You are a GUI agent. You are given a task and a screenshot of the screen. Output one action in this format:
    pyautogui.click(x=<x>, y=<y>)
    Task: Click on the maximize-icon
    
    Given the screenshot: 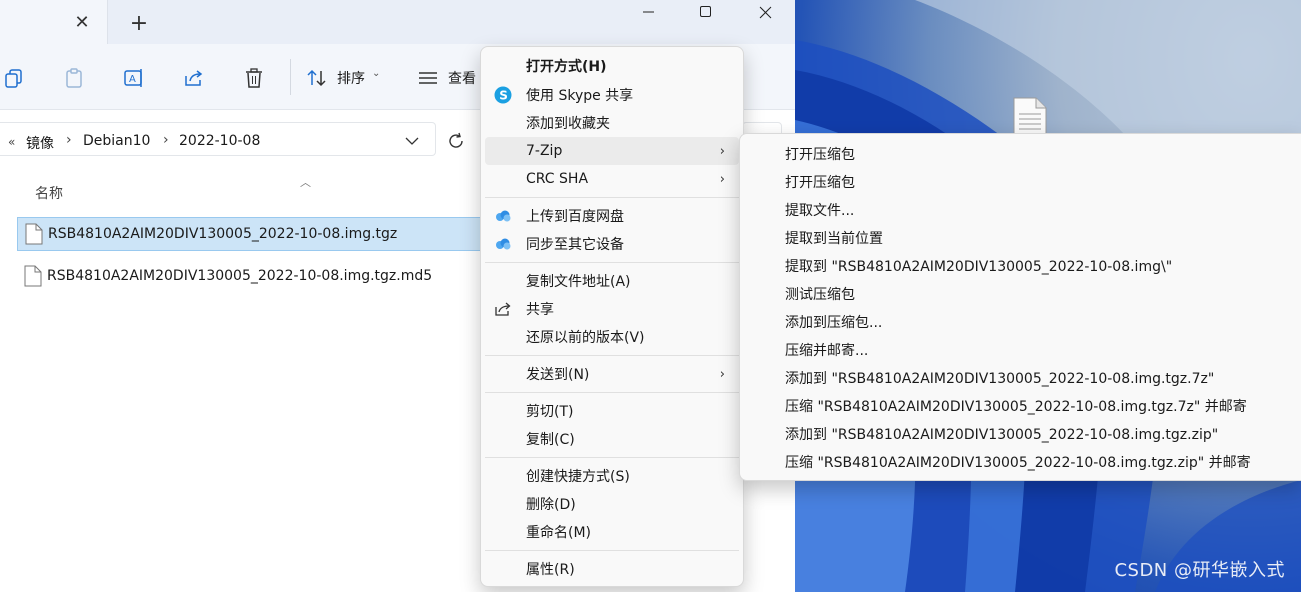 What is the action you would take?
    pyautogui.click(x=705, y=11)
    